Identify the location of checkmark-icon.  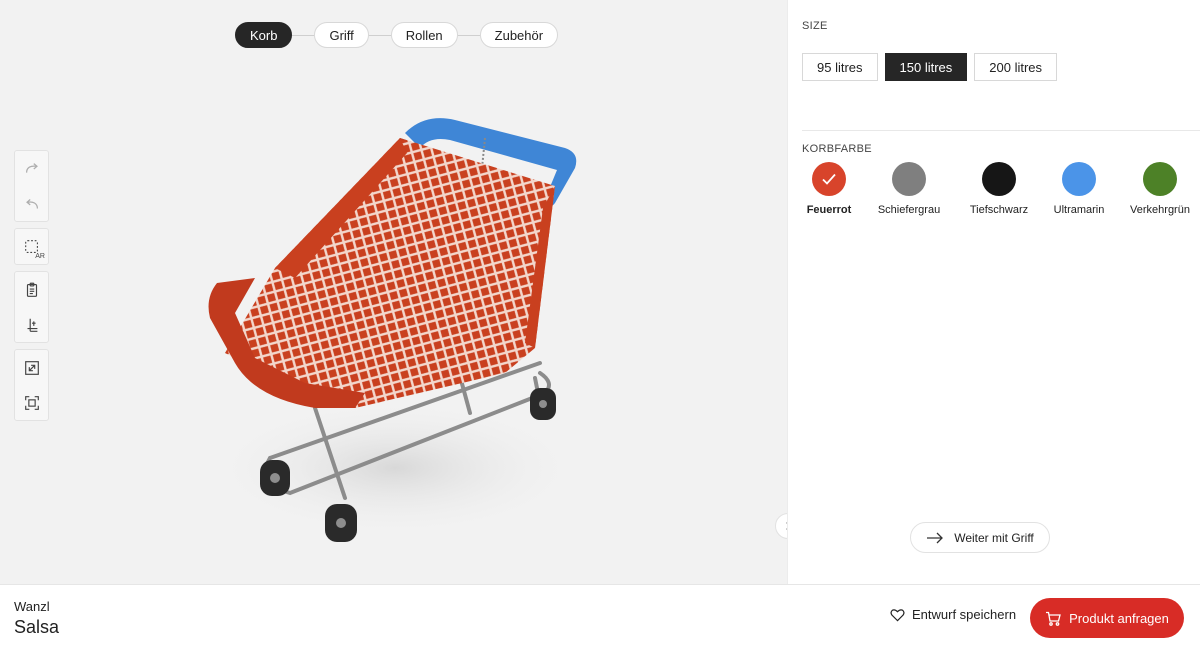
(829, 179).